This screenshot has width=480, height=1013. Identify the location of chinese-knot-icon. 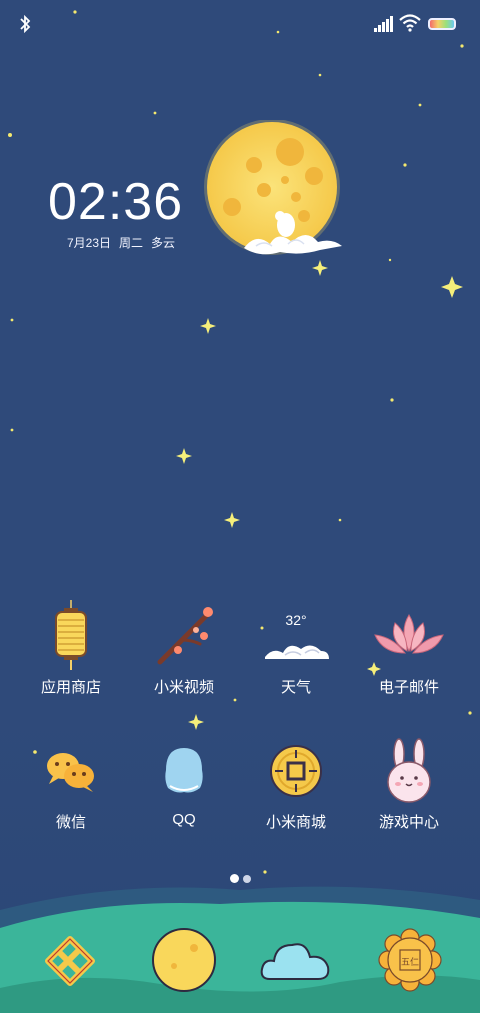
(70, 961).